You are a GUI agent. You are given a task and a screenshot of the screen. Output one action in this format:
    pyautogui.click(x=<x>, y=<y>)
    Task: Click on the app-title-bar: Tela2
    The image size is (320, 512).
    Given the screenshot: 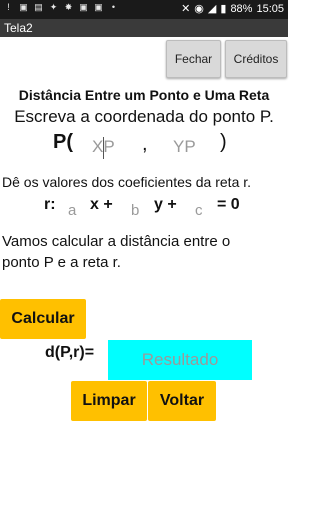 What is the action you would take?
    pyautogui.click(x=144, y=28)
    